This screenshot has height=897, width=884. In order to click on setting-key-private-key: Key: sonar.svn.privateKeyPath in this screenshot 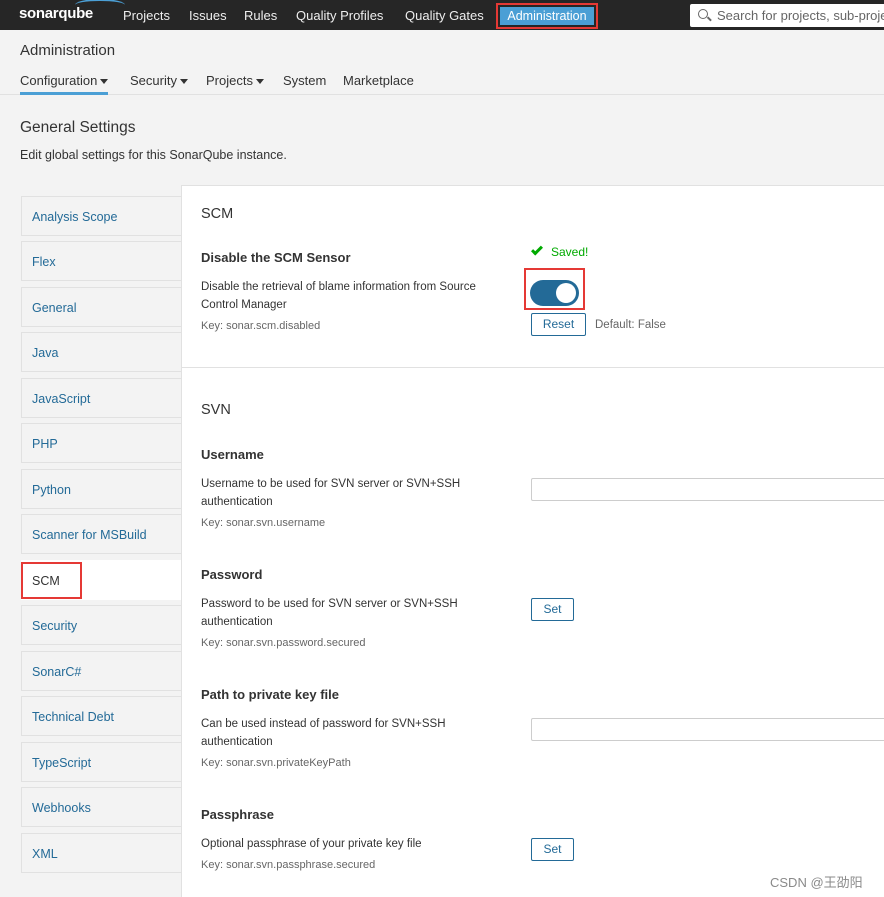, I will do `click(276, 763)`.